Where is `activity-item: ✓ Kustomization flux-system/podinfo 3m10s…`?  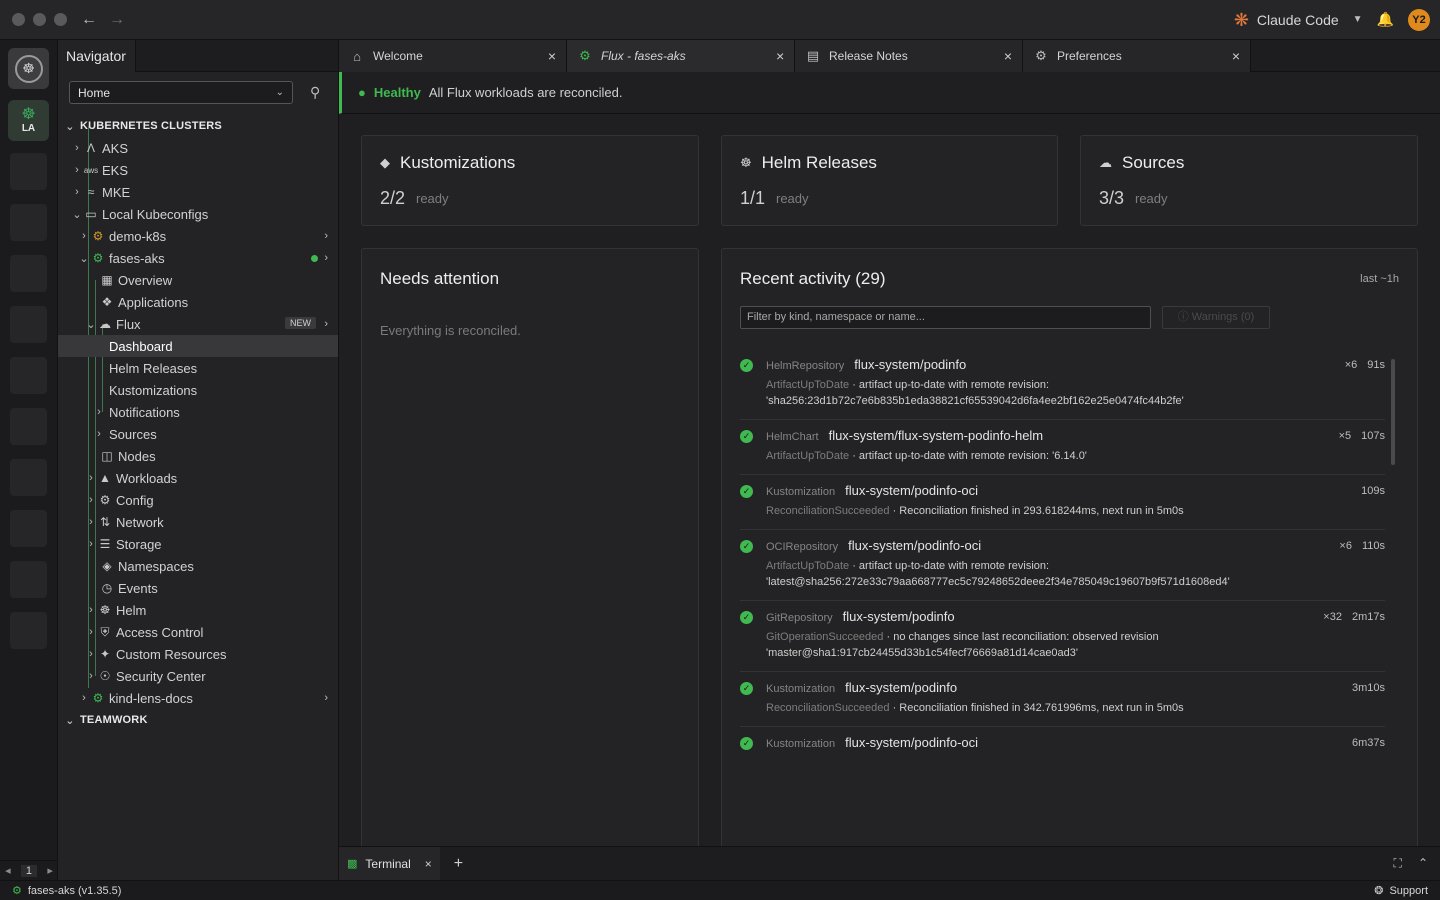 activity-item: ✓ Kustomization flux-system/podinfo 3m10s… is located at coordinates (1062, 699).